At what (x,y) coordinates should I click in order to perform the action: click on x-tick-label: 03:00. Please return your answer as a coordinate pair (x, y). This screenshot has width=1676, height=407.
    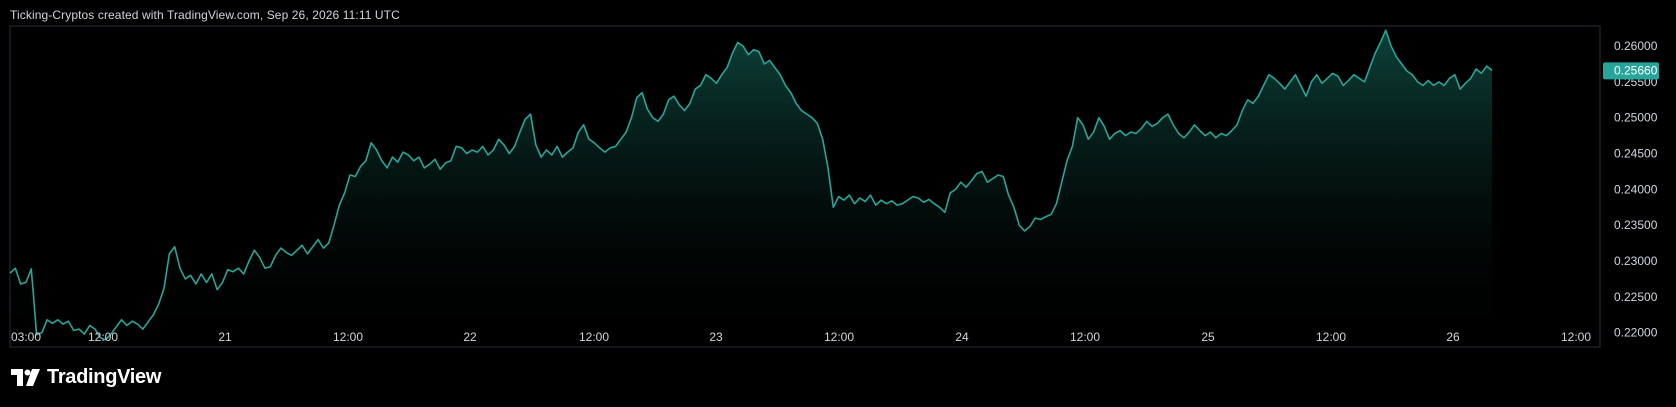
    Looking at the image, I should click on (26, 337).